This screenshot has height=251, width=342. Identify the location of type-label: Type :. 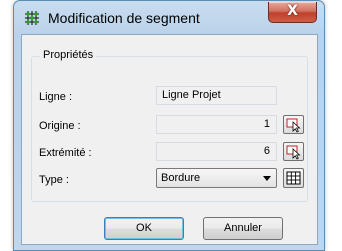
(54, 180).